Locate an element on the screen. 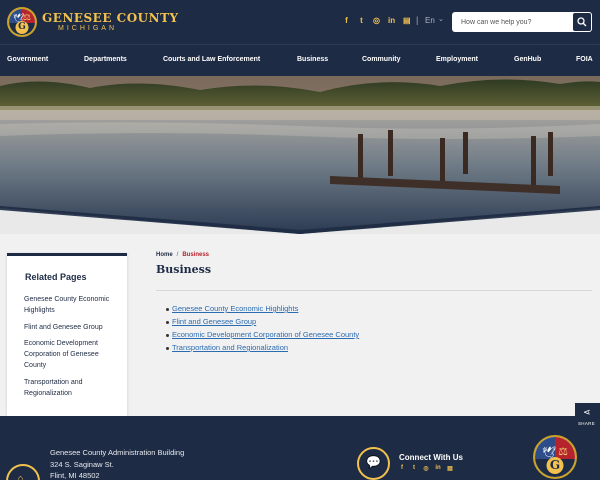  breadcrumb: Home / Business is located at coordinates (182, 255).